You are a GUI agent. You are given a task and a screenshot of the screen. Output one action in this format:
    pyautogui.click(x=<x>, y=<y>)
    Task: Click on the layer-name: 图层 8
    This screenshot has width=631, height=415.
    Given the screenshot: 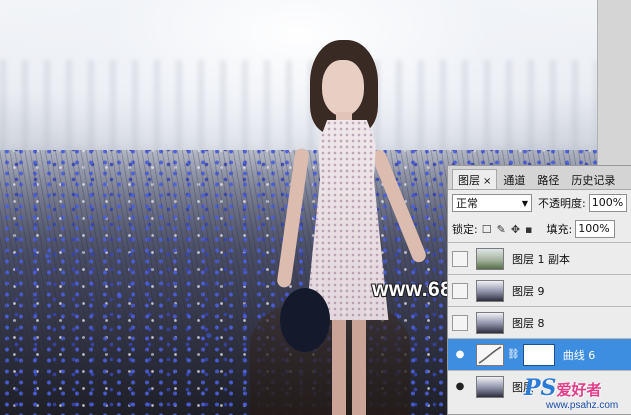 What is the action you would take?
    pyautogui.click(x=528, y=323)
    